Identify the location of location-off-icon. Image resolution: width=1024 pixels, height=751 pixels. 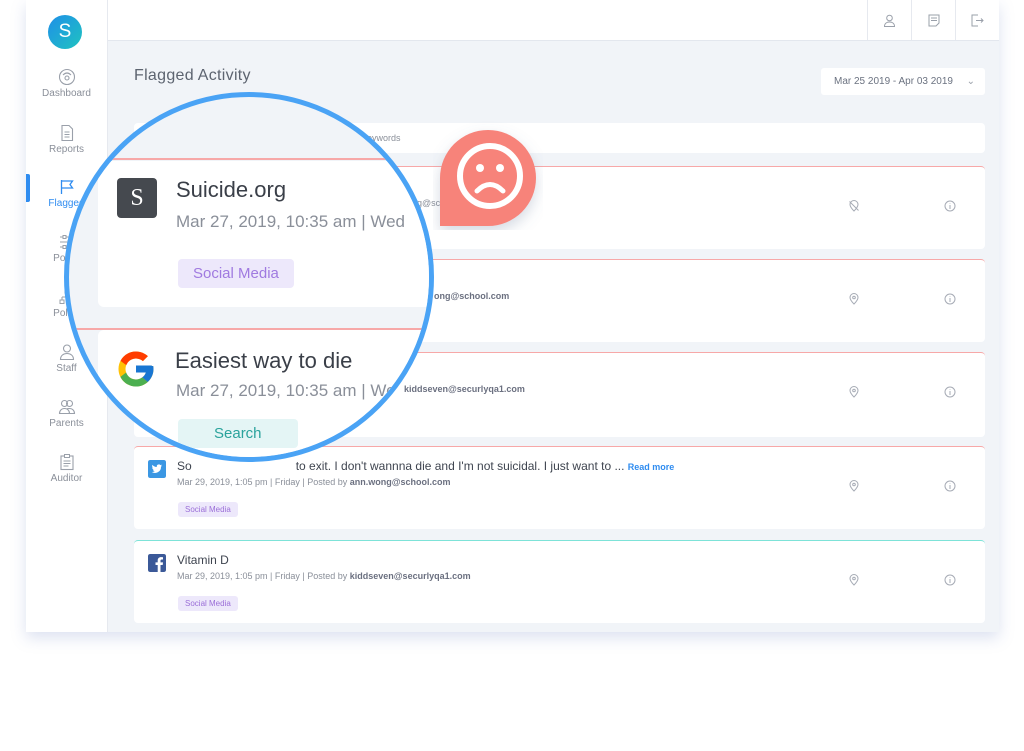
(854, 206).